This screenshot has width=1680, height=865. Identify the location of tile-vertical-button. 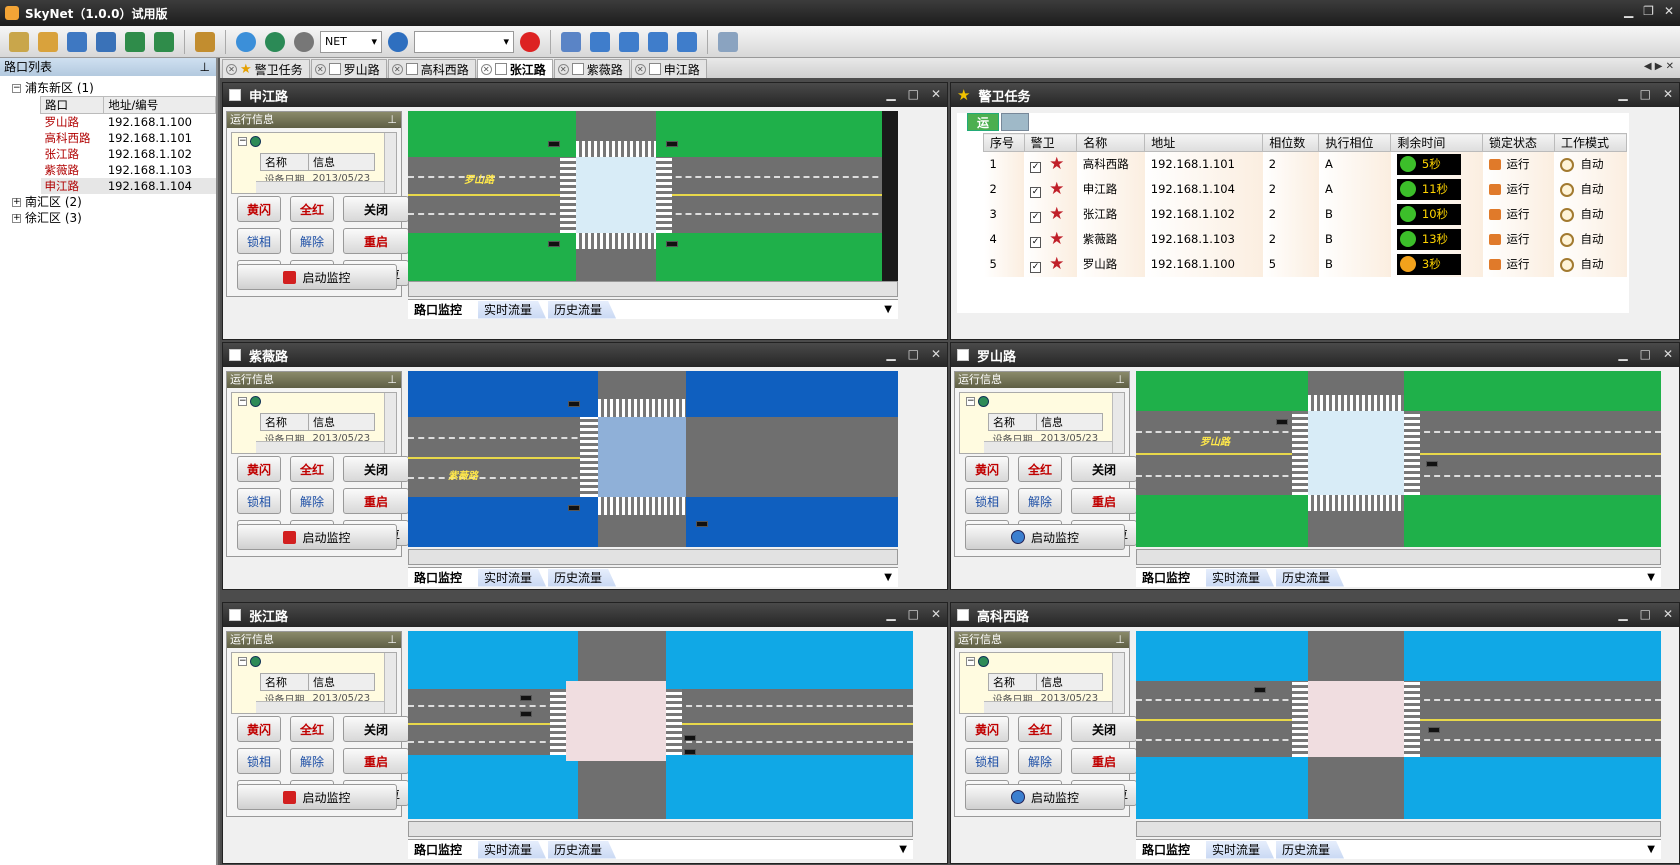
(658, 42).